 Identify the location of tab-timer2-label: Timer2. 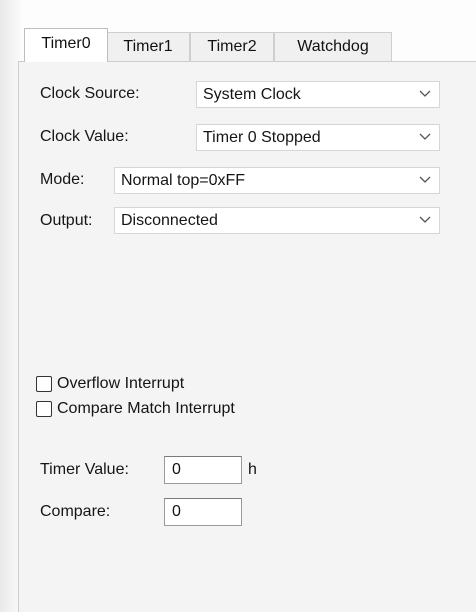
(232, 46).